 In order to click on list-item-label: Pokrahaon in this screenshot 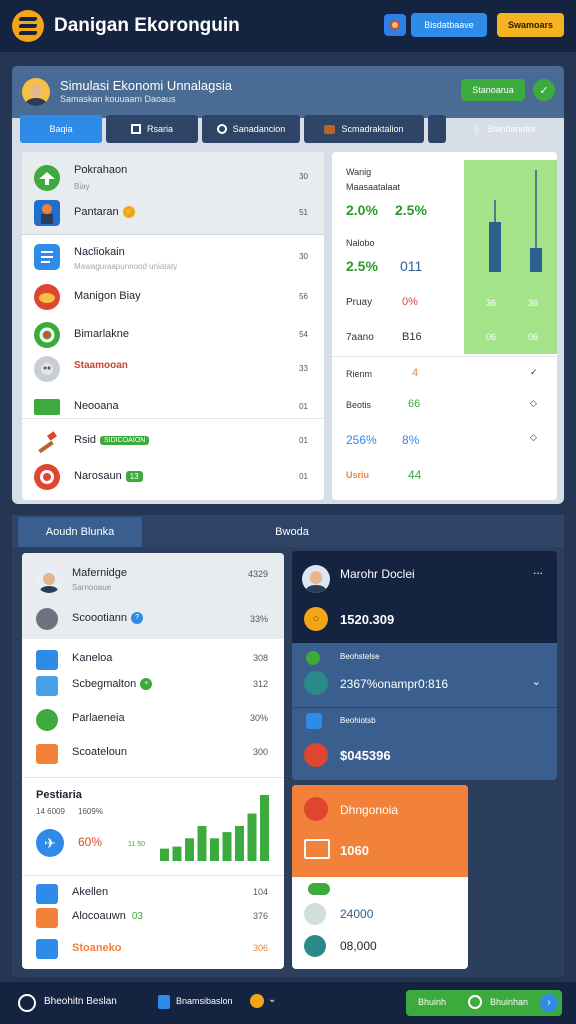, I will do `click(101, 170)`.